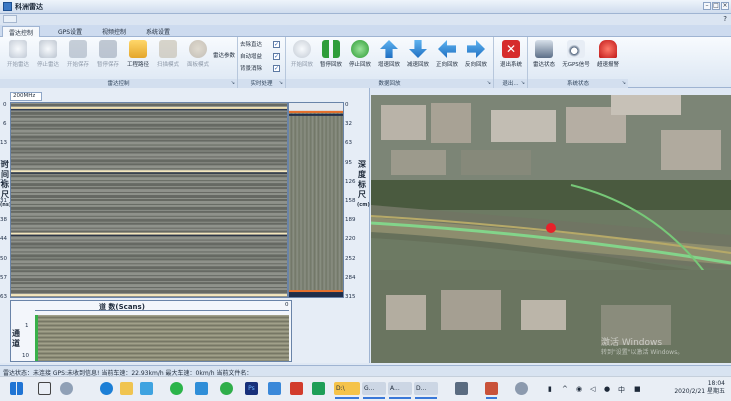 Image resolution: width=731 pixels, height=401 pixels. Describe the element at coordinates (106, 388) in the screenshot. I see `edge-browser-icon` at that location.